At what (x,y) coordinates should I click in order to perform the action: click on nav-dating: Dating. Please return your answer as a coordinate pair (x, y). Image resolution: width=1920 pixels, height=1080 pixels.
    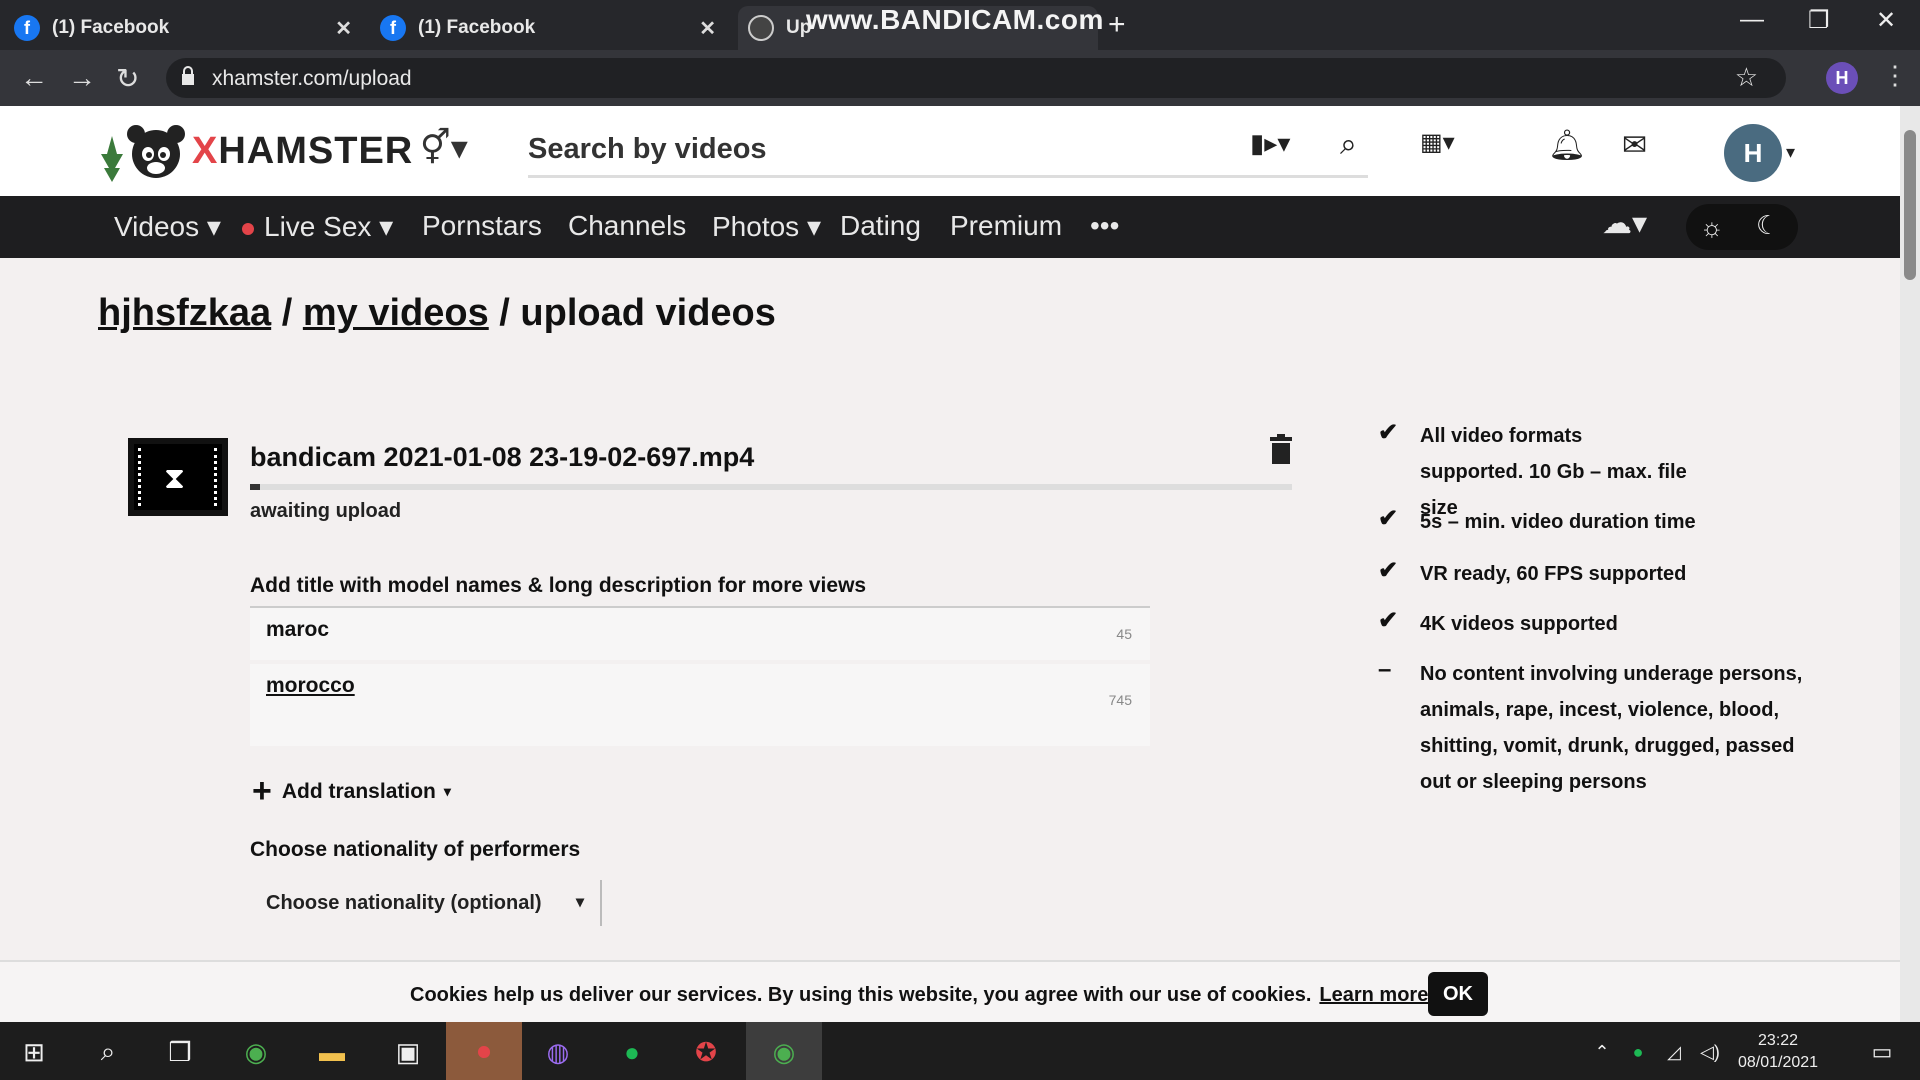
    Looking at the image, I should click on (880, 226).